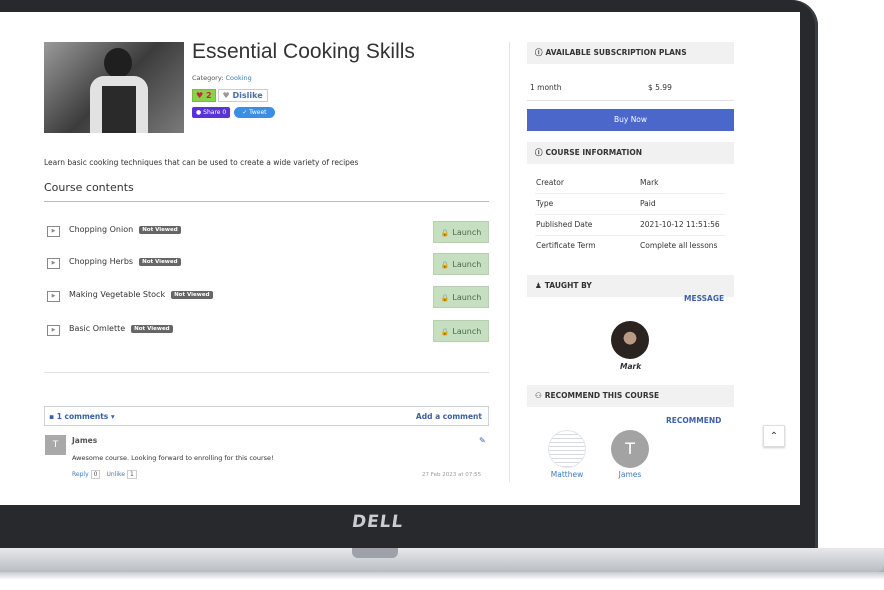 The height and width of the screenshot is (590, 884). I want to click on subscription-plans-heading: ⓘ AVAILABLE SUBSCRIPTION PLANS, so click(630, 53).